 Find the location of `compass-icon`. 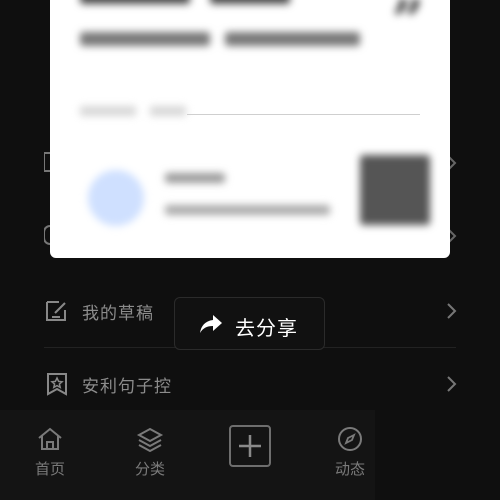

compass-icon is located at coordinates (350, 439).